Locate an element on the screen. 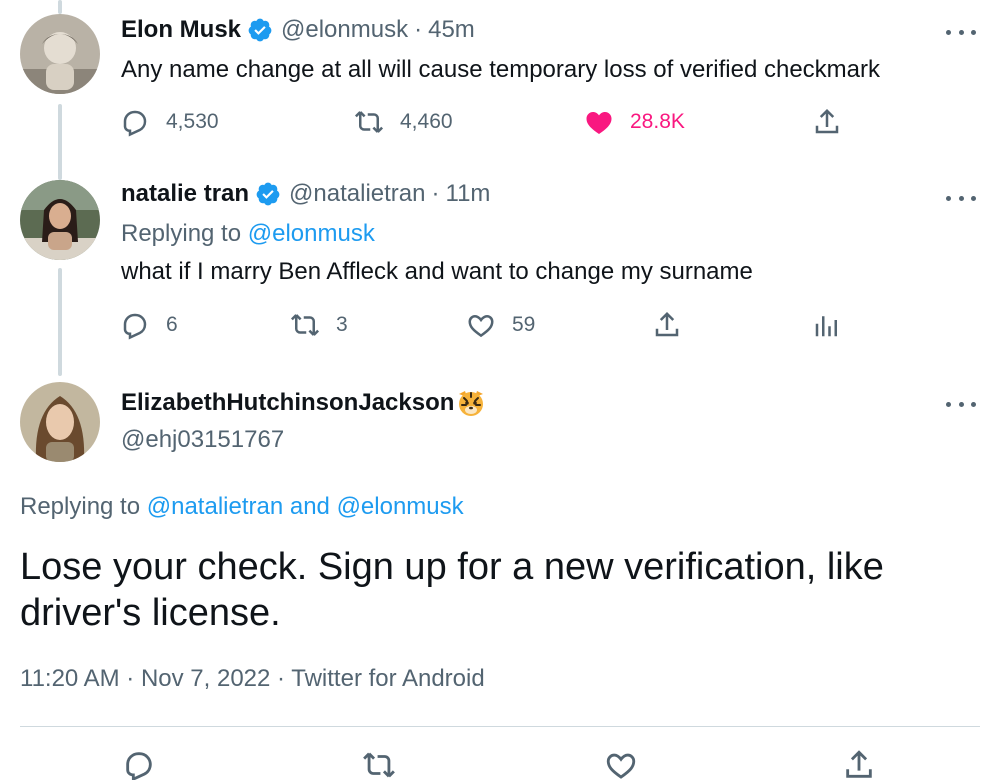  replying-to: Replying to @natalietran and @elonmusk is located at coordinates (242, 507).